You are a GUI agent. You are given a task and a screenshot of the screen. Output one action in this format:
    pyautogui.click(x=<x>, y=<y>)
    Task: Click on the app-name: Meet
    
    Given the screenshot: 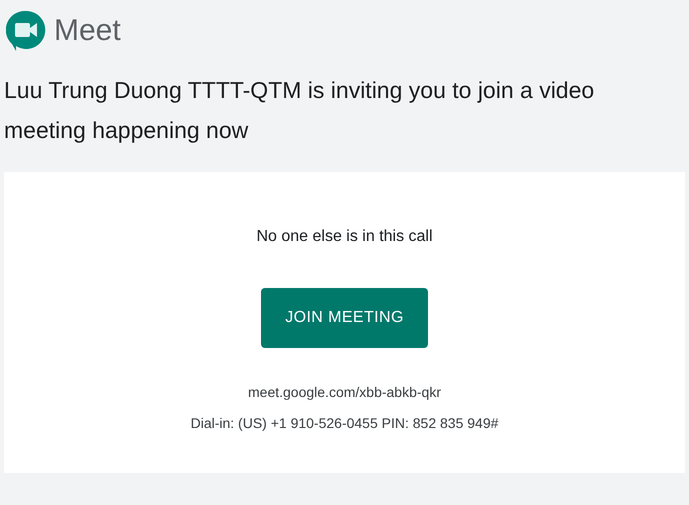 What is the action you would take?
    pyautogui.click(x=87, y=31)
    